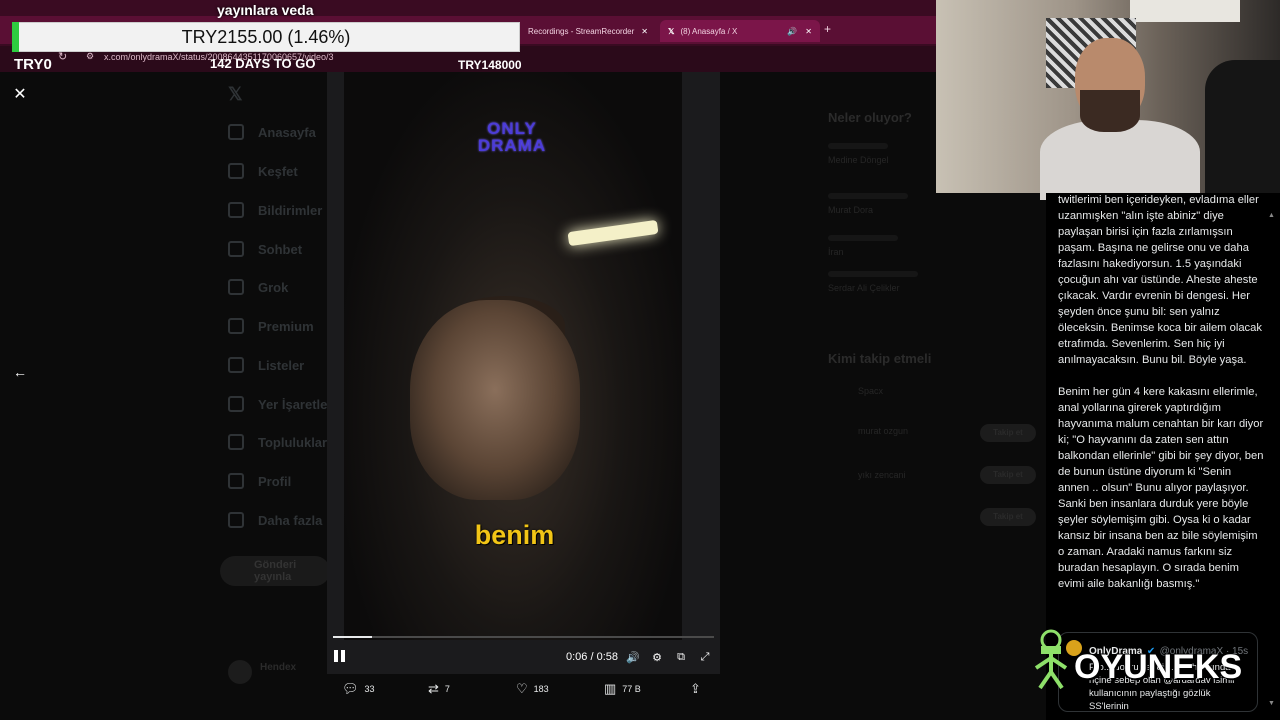  What do you see at coordinates (681, 657) in the screenshot?
I see `picture-in-picture-icon: ⧉` at bounding box center [681, 657].